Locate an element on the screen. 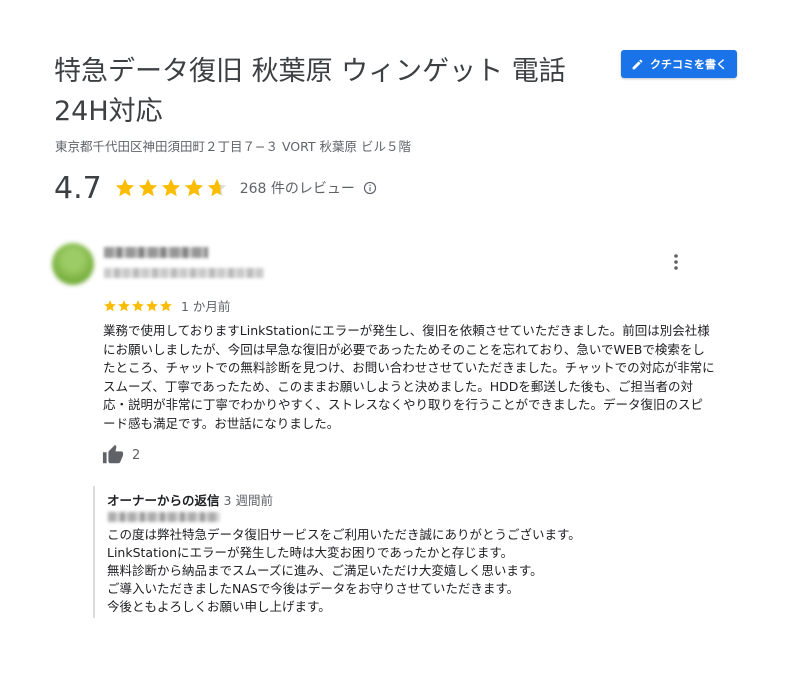 This screenshot has height=679, width=800. owner-reply-line: LinkStationにエラーが発生した時は大変お困りであったかと存じます。 is located at coordinates (310, 552).